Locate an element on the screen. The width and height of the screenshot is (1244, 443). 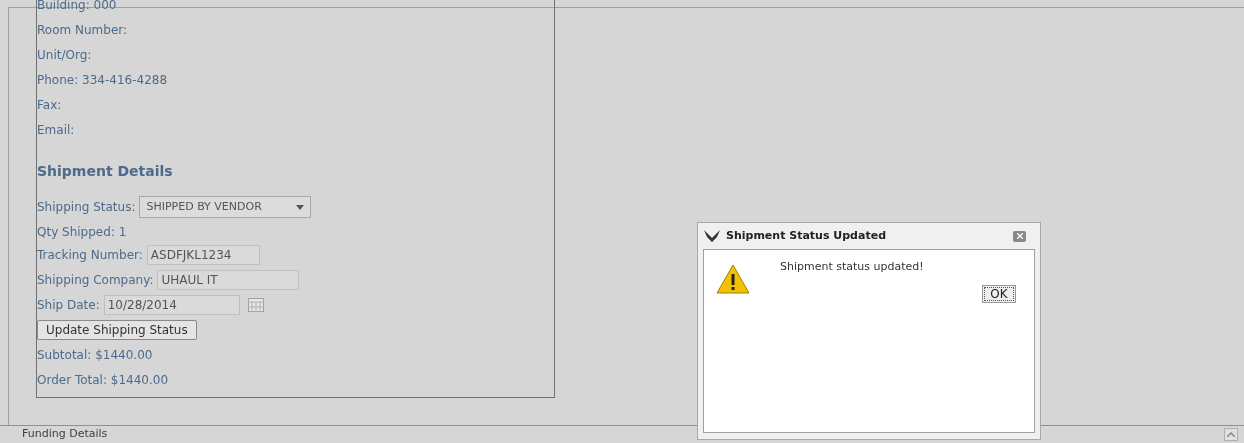
contact-label: Email: is located at coordinates (56, 130).